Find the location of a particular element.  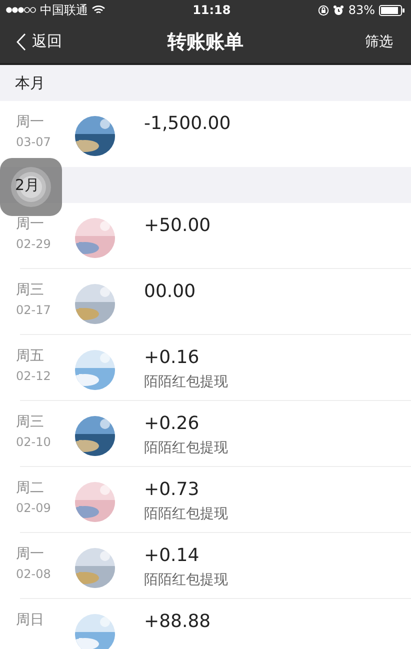

battery-icon is located at coordinates (392, 10).